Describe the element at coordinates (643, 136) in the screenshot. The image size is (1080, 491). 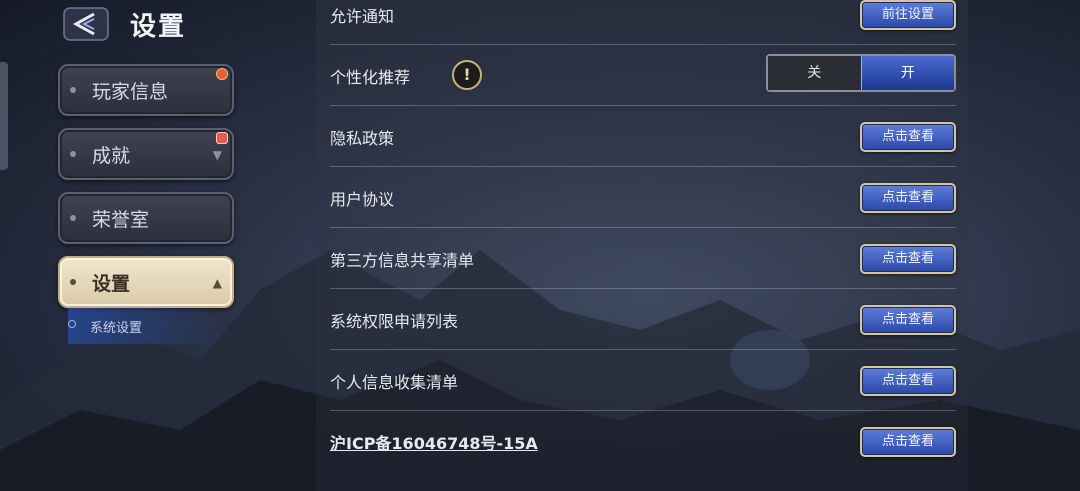
I see `settings-row: 隐私政策 点击查看` at that location.